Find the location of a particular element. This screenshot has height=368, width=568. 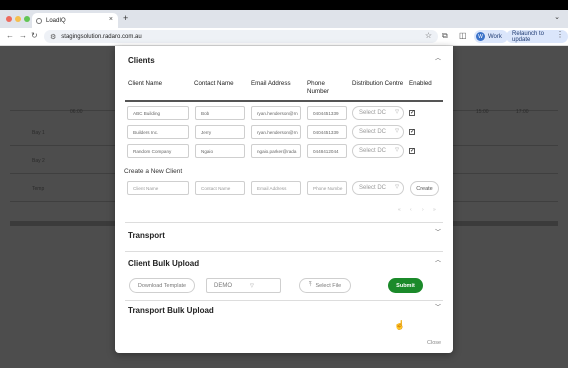

bay-label: Bay 1 is located at coordinates (38, 133).